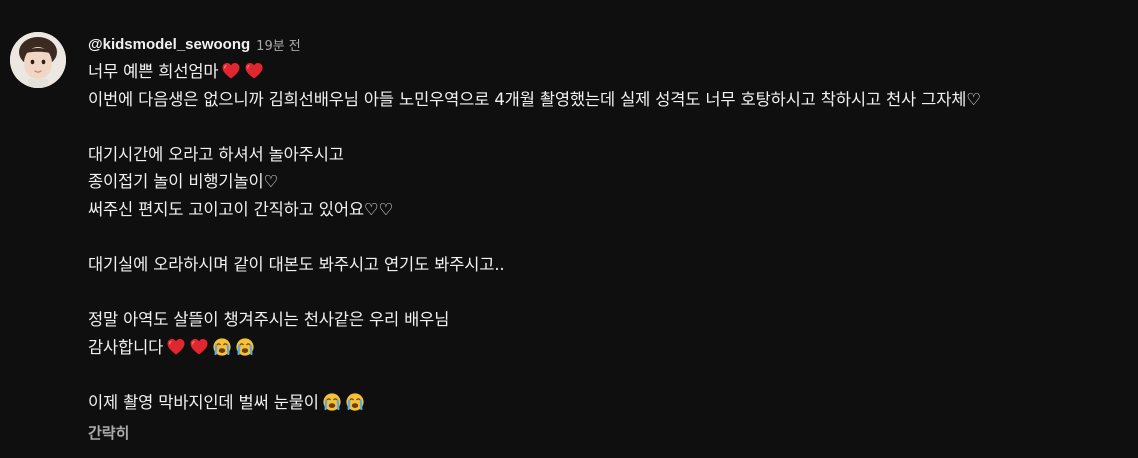  Describe the element at coordinates (296, 265) in the screenshot. I see `comment-line-text: 대기실에 오라하시며 같이 대본도 봐주시고 연기도 봐주시고..` at that location.